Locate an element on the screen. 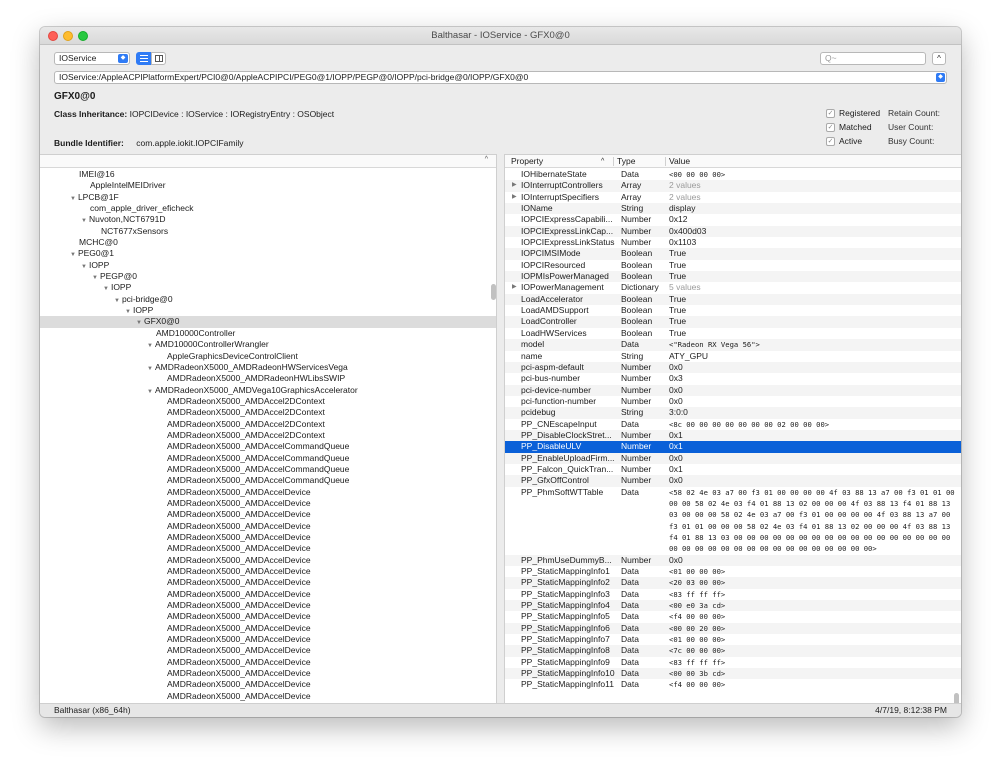 Image resolution: width=1000 pixels, height=770 pixels. tree-row: ▼ AMD10000ControllerWrangler is located at coordinates (268, 344).